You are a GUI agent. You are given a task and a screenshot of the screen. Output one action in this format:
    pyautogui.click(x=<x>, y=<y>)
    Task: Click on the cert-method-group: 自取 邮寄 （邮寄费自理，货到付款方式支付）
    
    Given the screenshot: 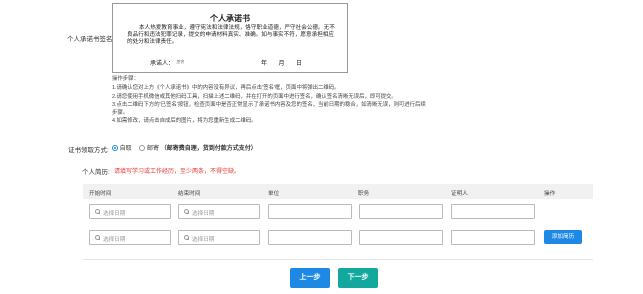 What is the action you would take?
    pyautogui.click(x=184, y=147)
    